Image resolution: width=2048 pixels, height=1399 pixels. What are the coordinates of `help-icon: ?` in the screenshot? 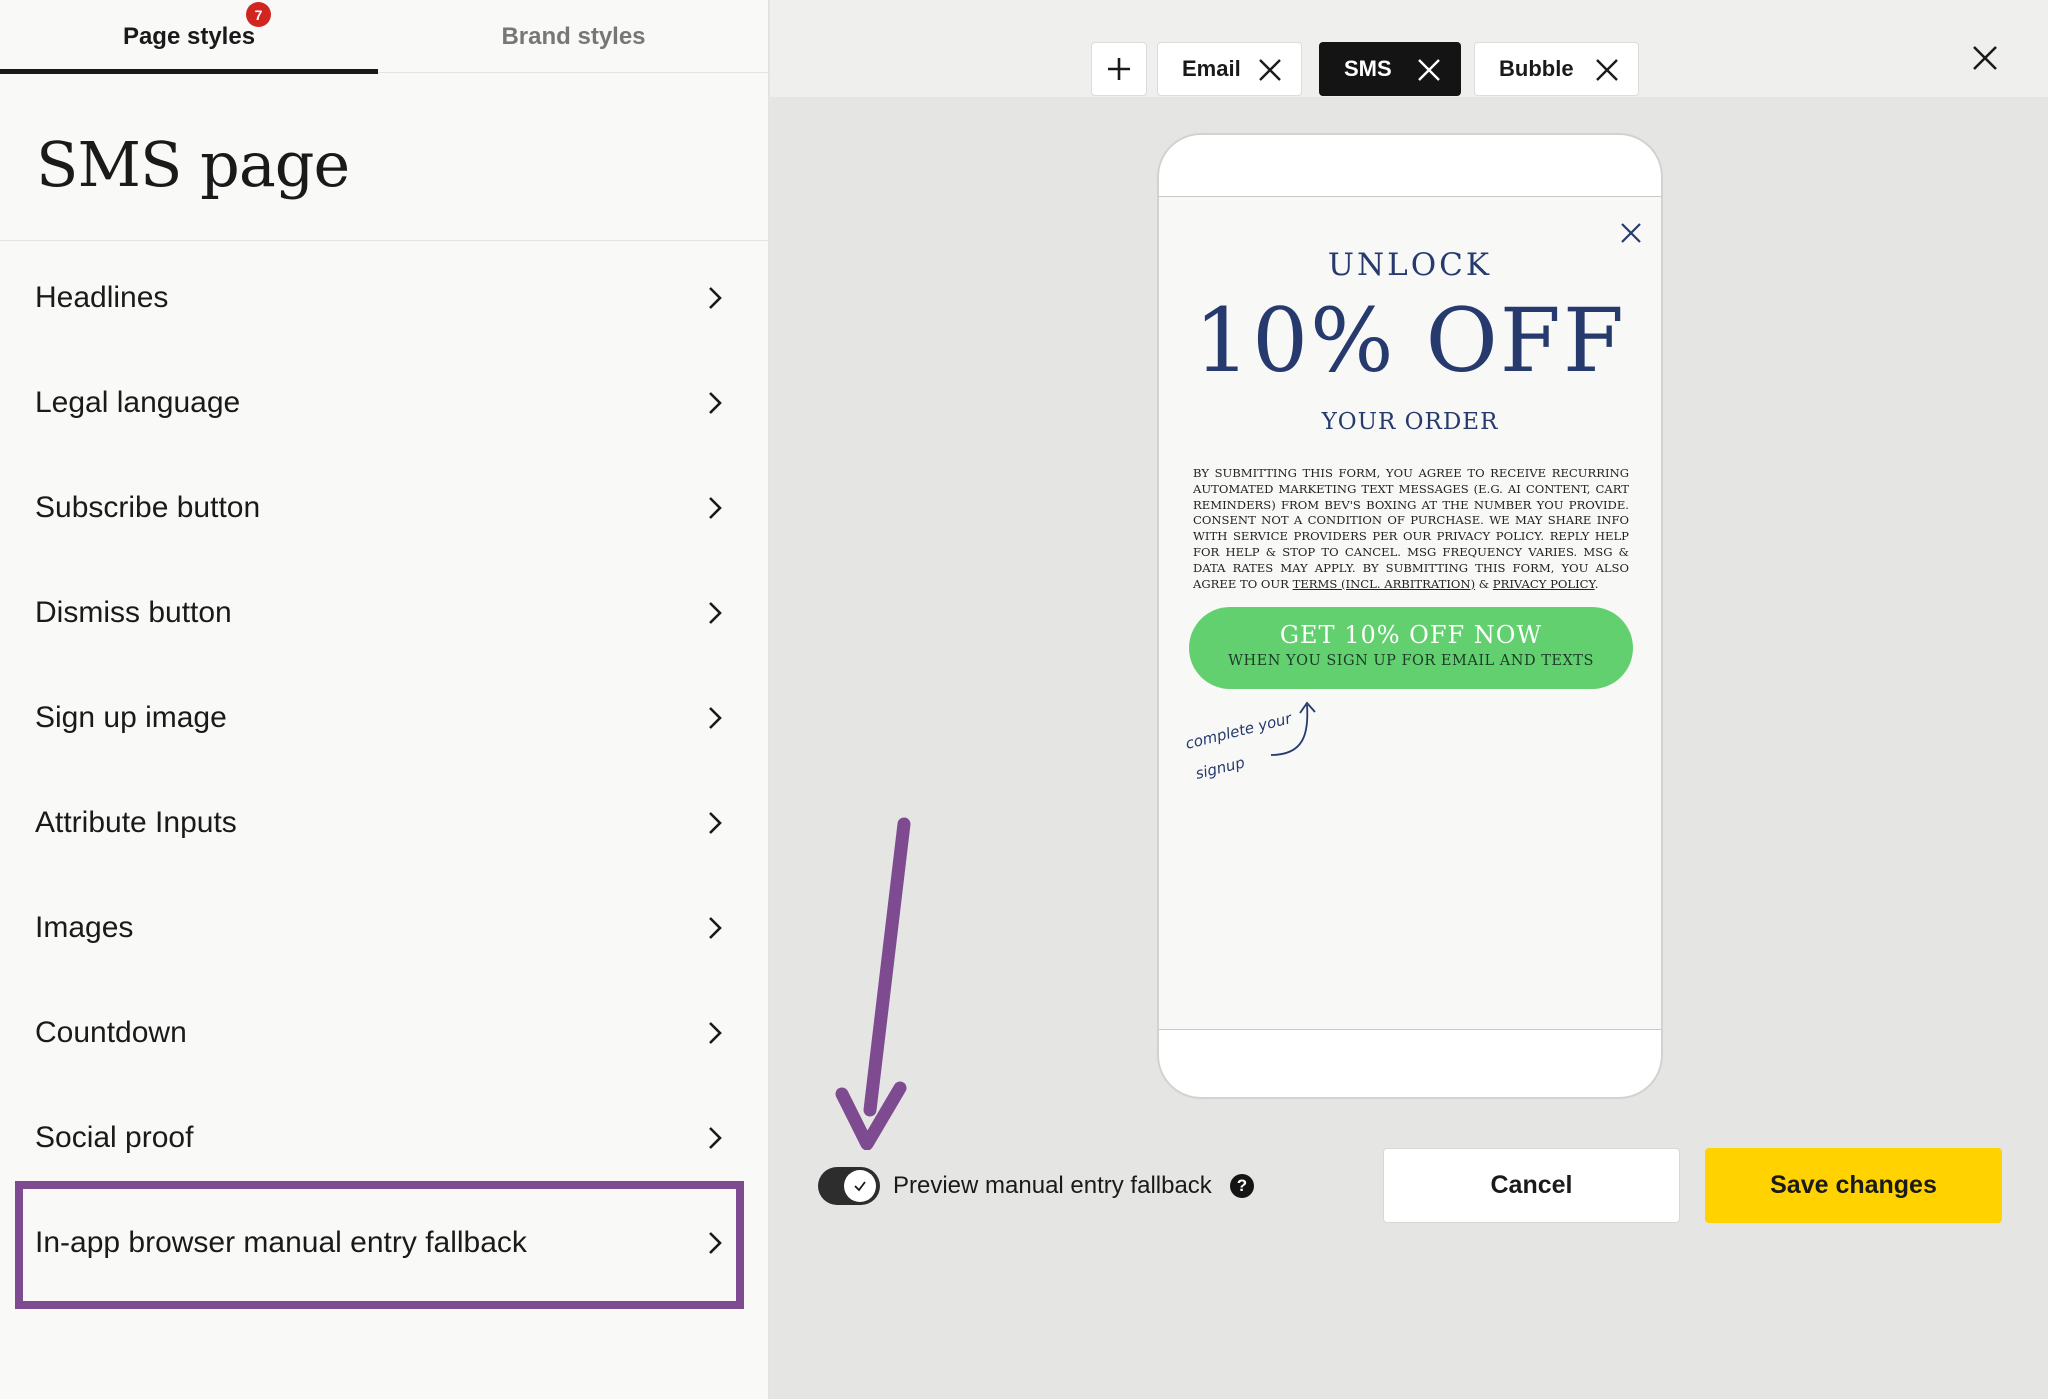 It's located at (1242, 1186).